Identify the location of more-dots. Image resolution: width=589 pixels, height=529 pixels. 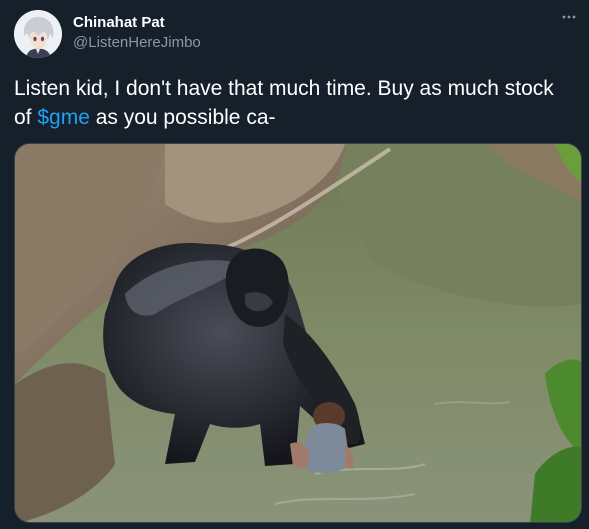
(569, 17).